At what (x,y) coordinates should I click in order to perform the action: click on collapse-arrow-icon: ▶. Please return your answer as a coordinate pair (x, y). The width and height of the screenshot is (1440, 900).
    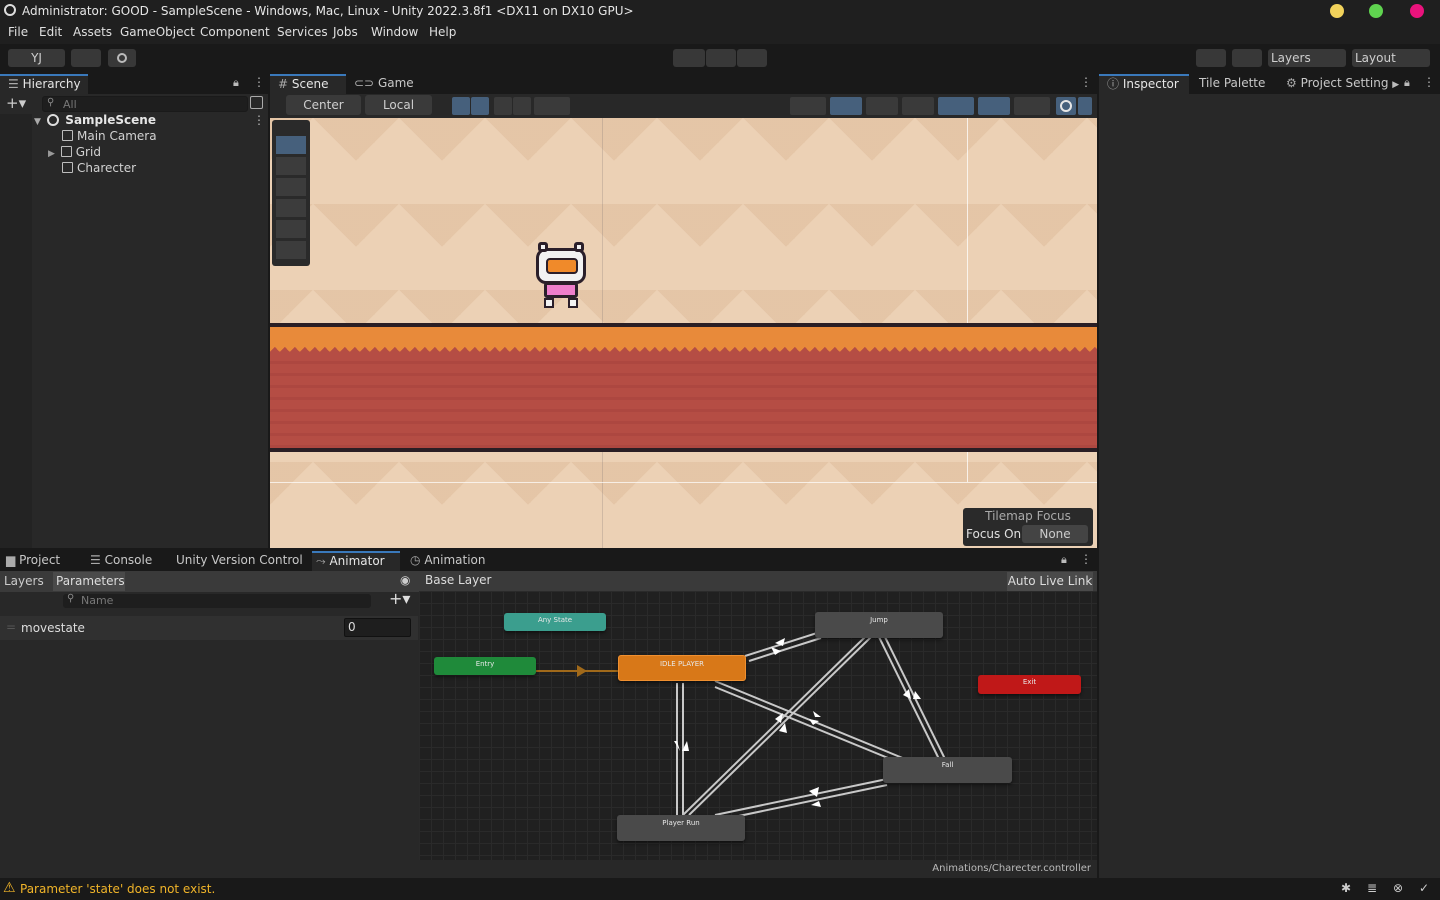
    Looking at the image, I should click on (51, 154).